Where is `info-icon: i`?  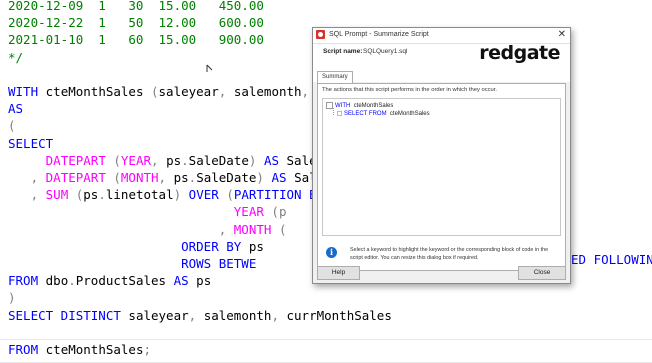 info-icon: i is located at coordinates (331, 252).